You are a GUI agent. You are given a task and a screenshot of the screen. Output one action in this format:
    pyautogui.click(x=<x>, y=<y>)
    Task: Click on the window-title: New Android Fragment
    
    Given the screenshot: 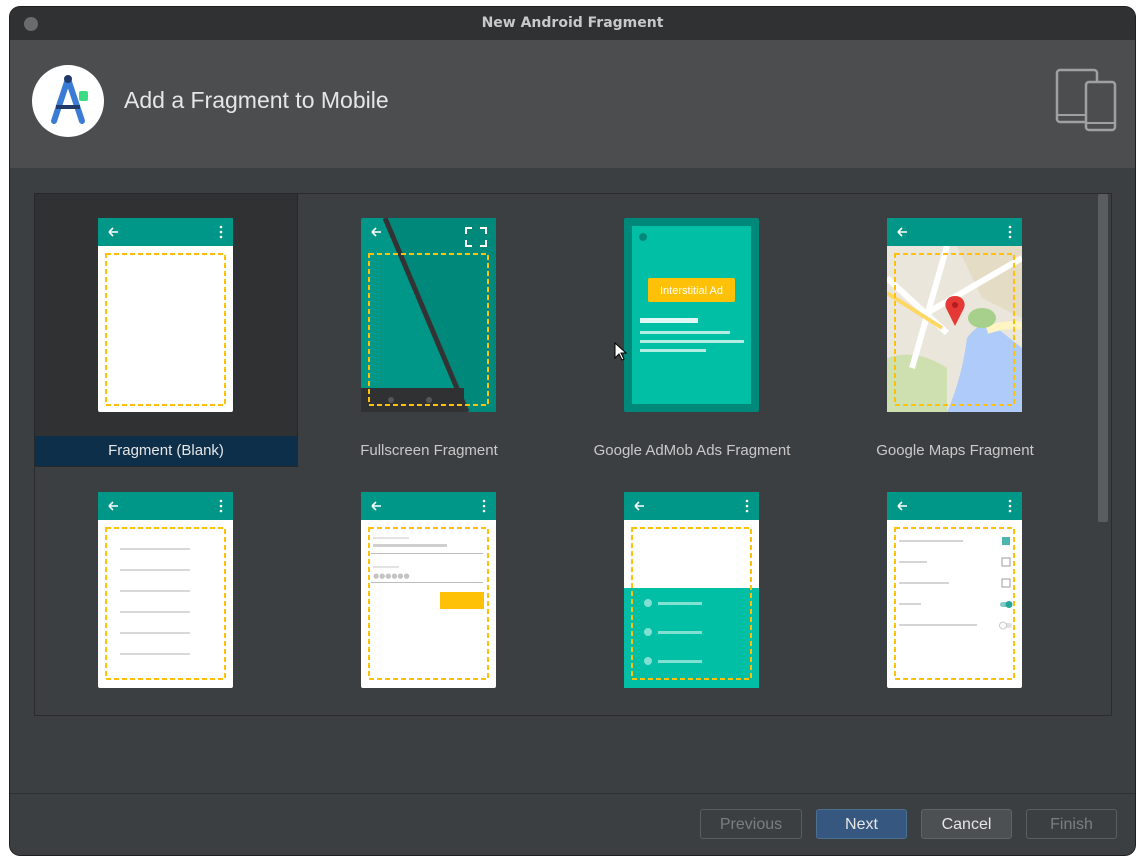 What is the action you would take?
    pyautogui.click(x=572, y=23)
    